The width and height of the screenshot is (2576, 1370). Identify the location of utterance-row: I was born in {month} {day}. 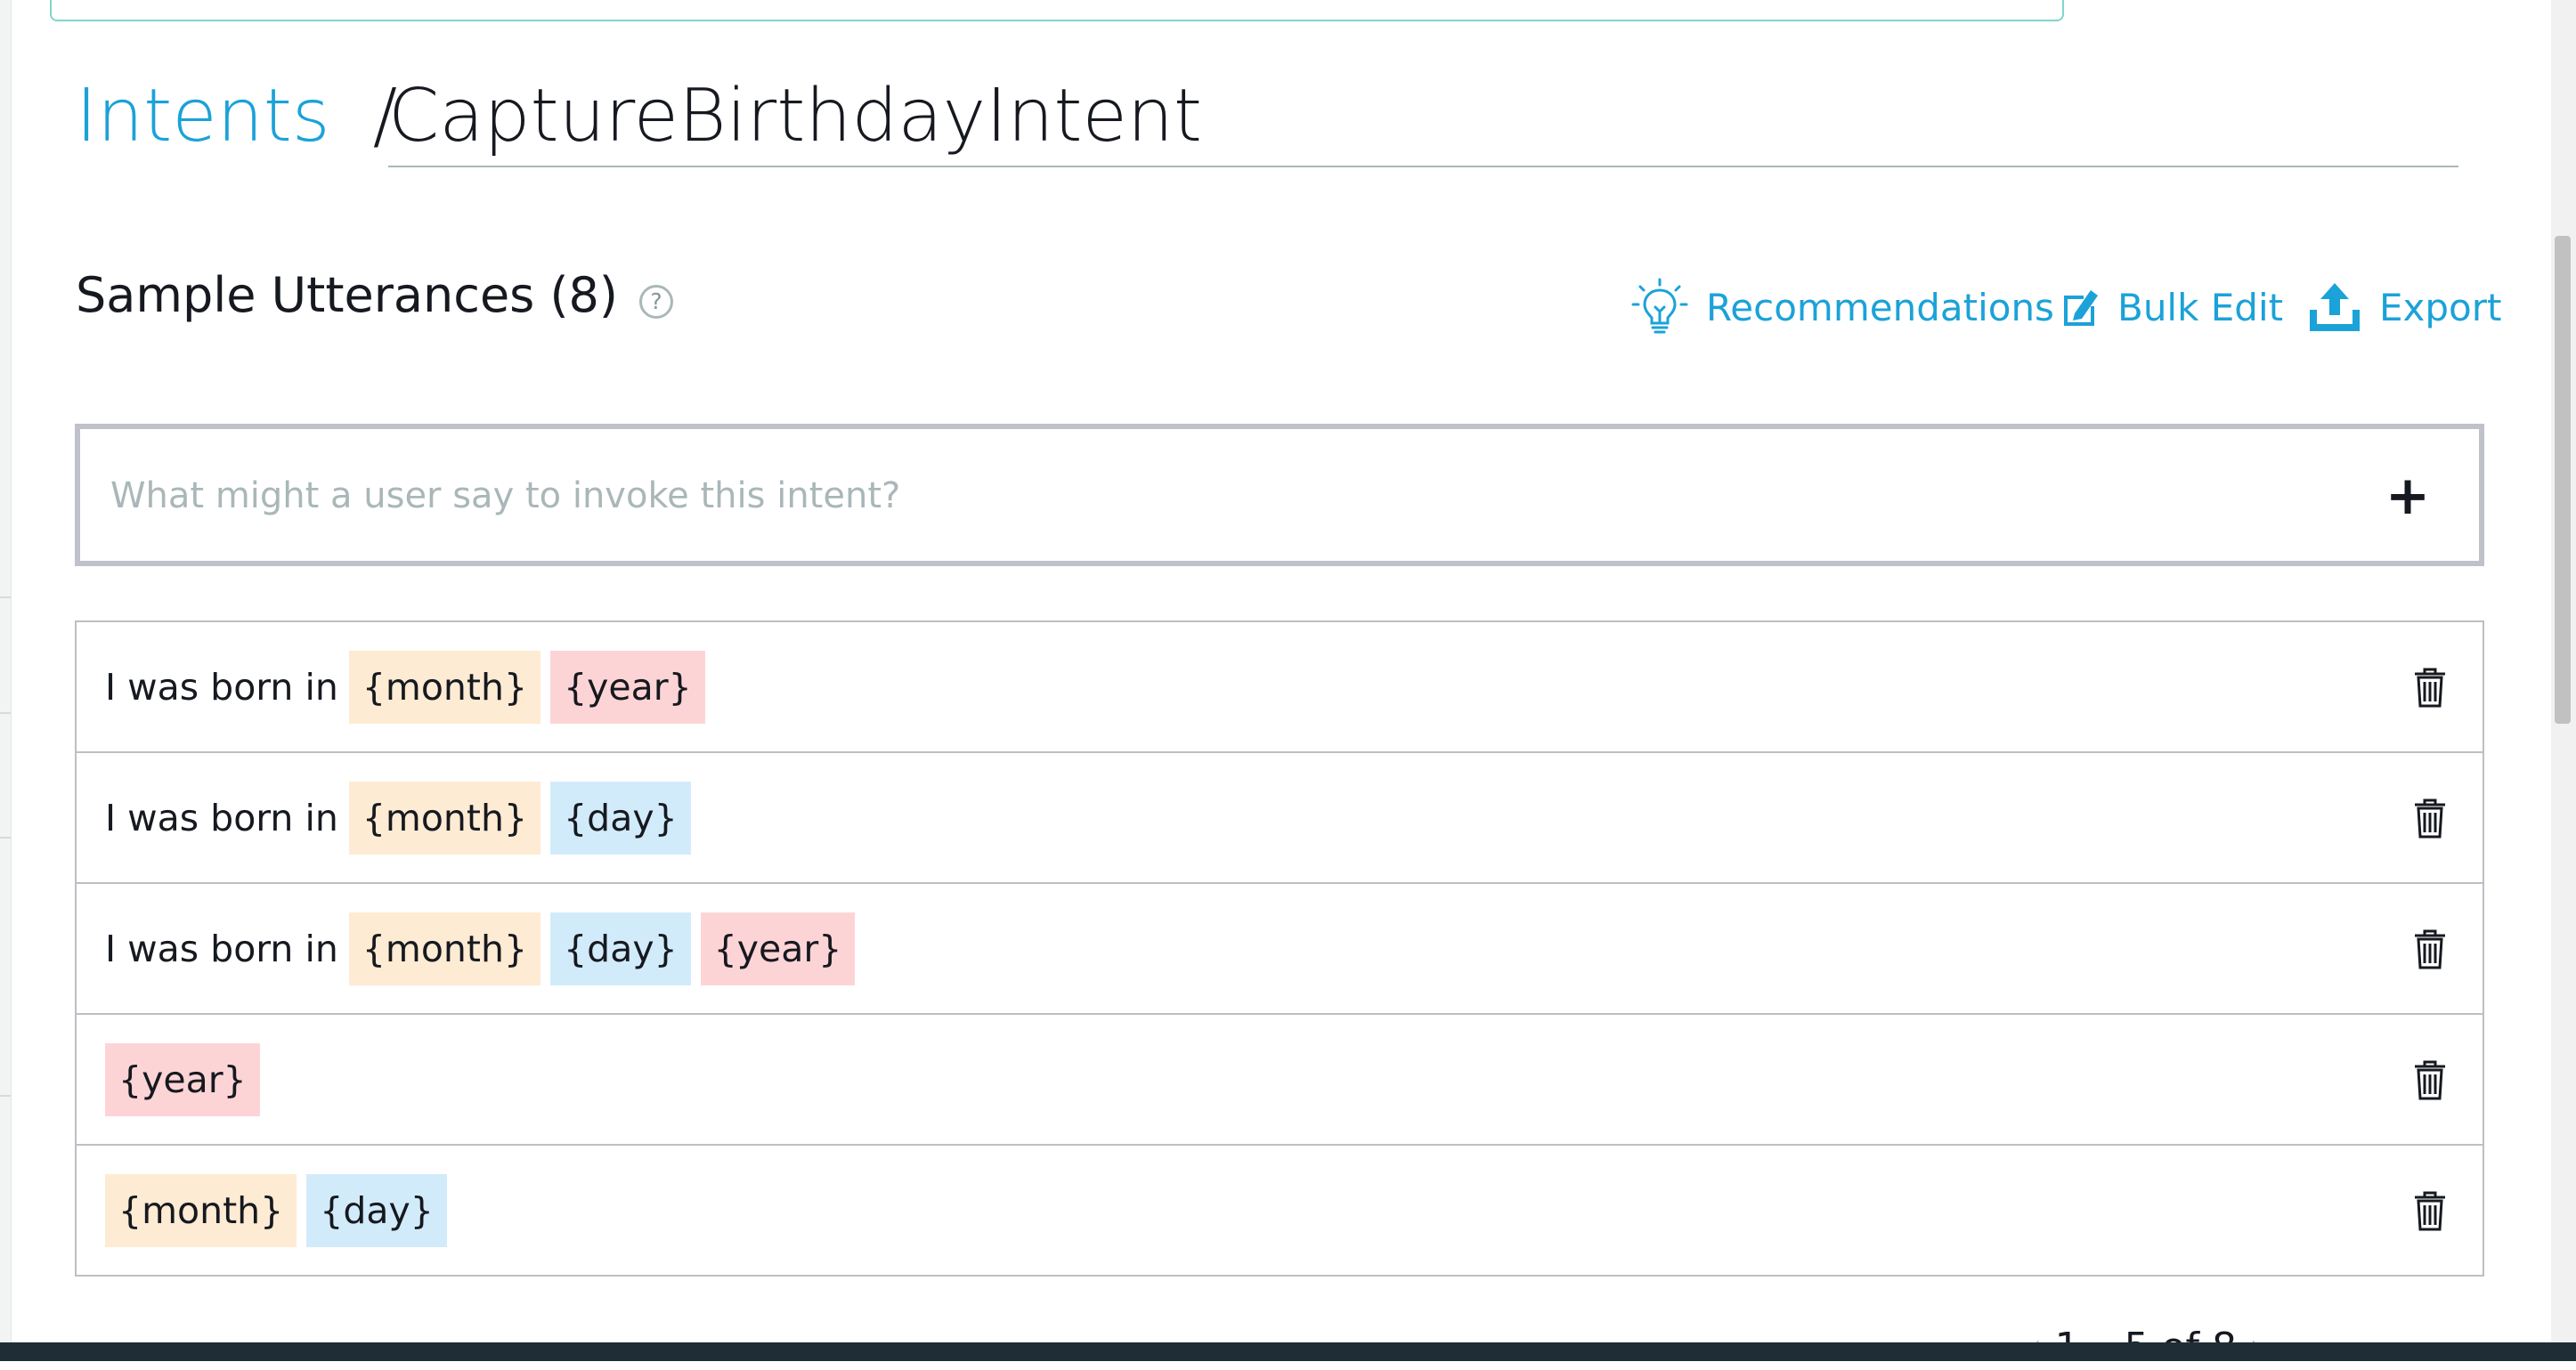
(1280, 818).